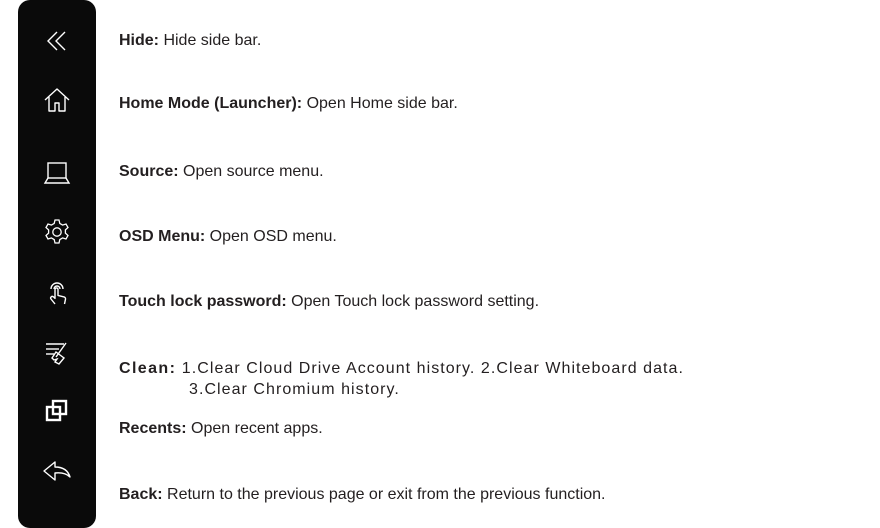  I want to click on term-label: Source:, so click(149, 171).